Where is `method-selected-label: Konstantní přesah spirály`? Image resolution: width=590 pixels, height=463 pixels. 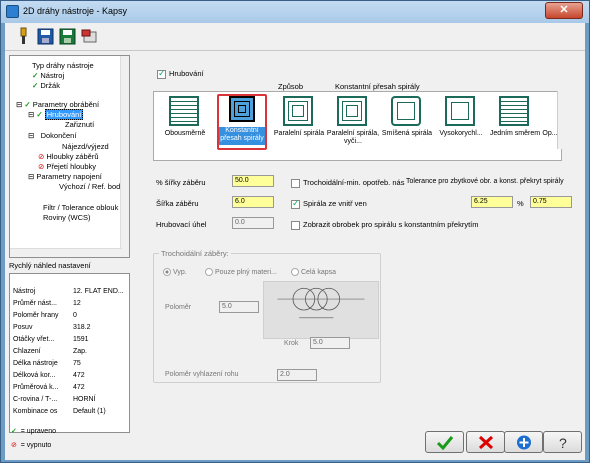
method-selected-label: Konstantní přesah spirály is located at coordinates (242, 136).